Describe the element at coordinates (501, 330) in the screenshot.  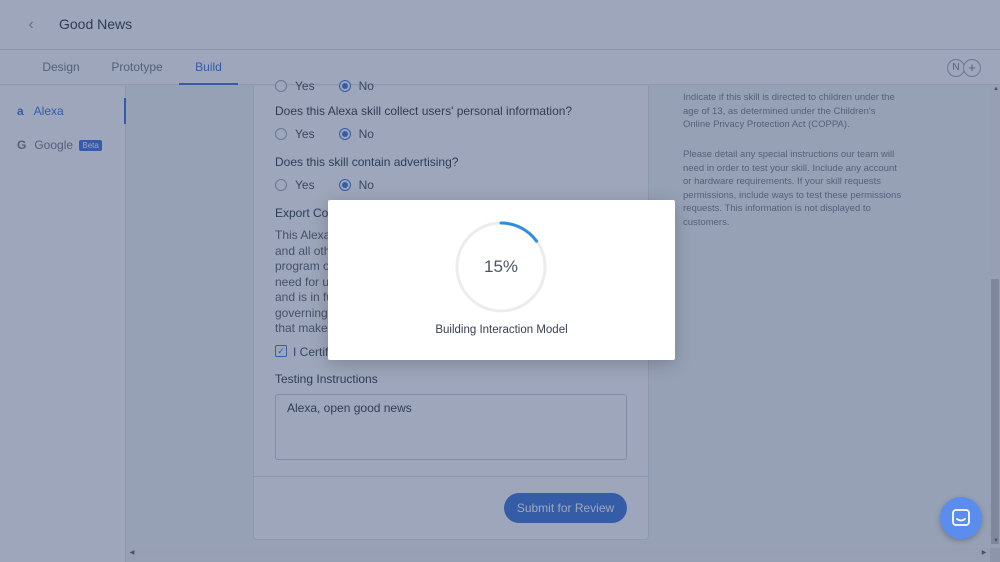
I see `progress-message: Building Interaction Model` at that location.